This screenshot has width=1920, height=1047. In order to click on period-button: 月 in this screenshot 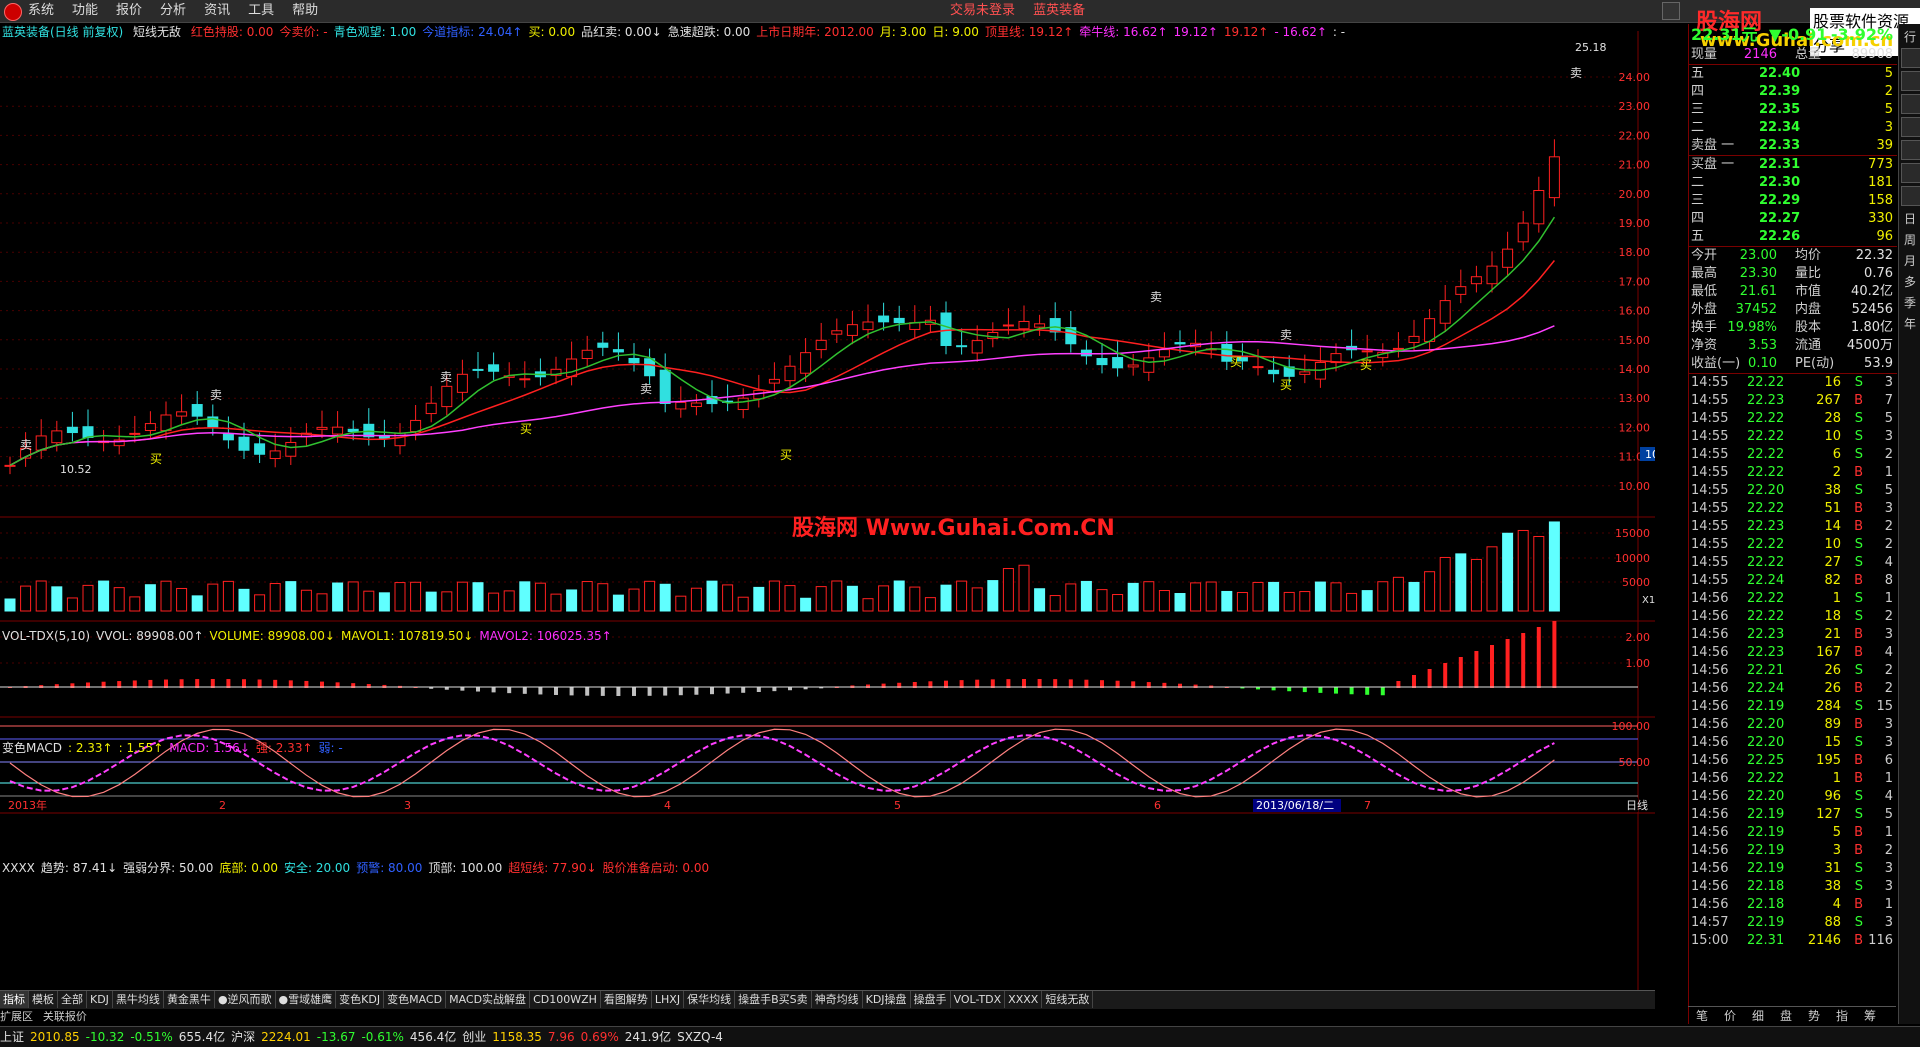, I will do `click(1909, 260)`.